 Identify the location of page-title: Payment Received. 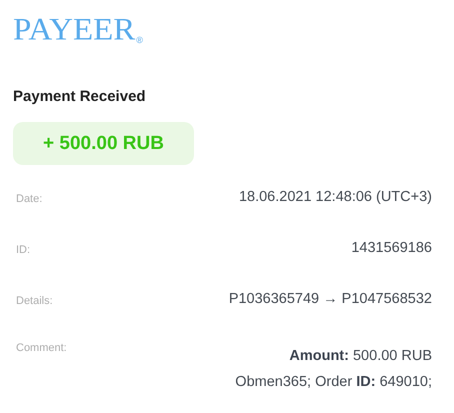
(80, 96).